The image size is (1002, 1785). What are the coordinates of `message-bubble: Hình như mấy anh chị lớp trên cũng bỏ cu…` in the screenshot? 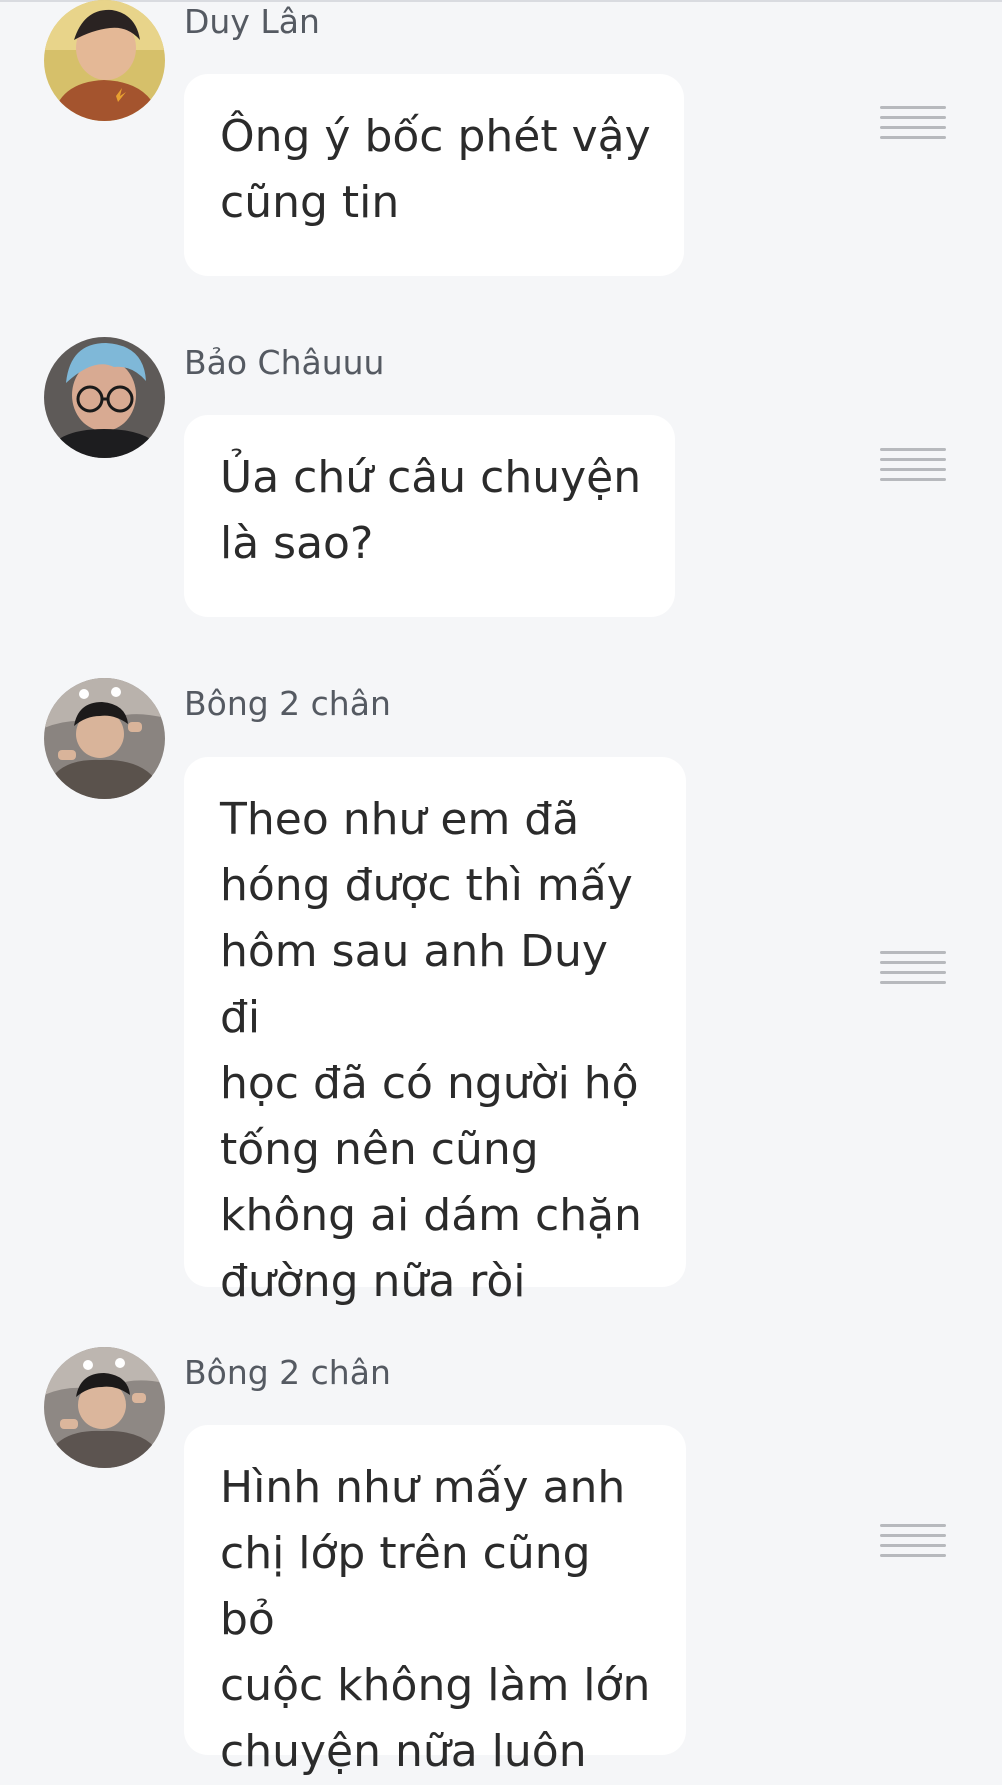 It's located at (435, 1601).